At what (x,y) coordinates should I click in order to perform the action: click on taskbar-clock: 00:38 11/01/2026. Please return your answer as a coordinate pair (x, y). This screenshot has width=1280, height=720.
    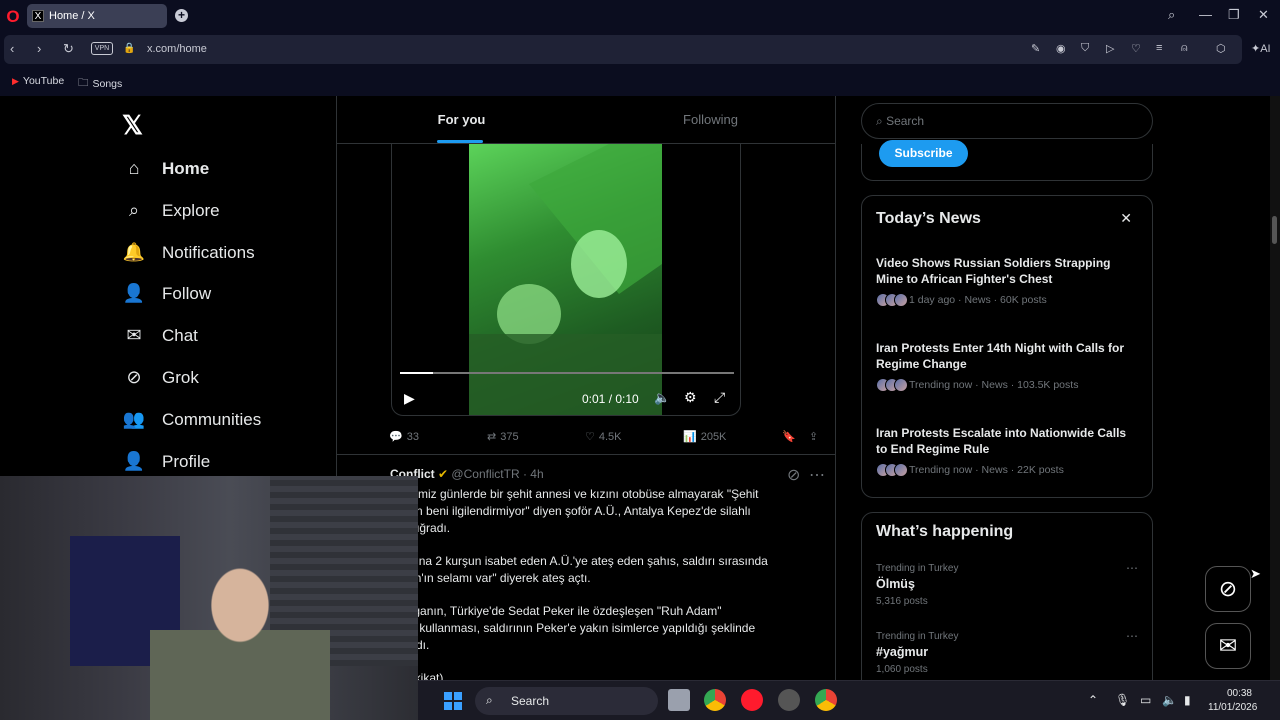
    Looking at the image, I should click on (1232, 701).